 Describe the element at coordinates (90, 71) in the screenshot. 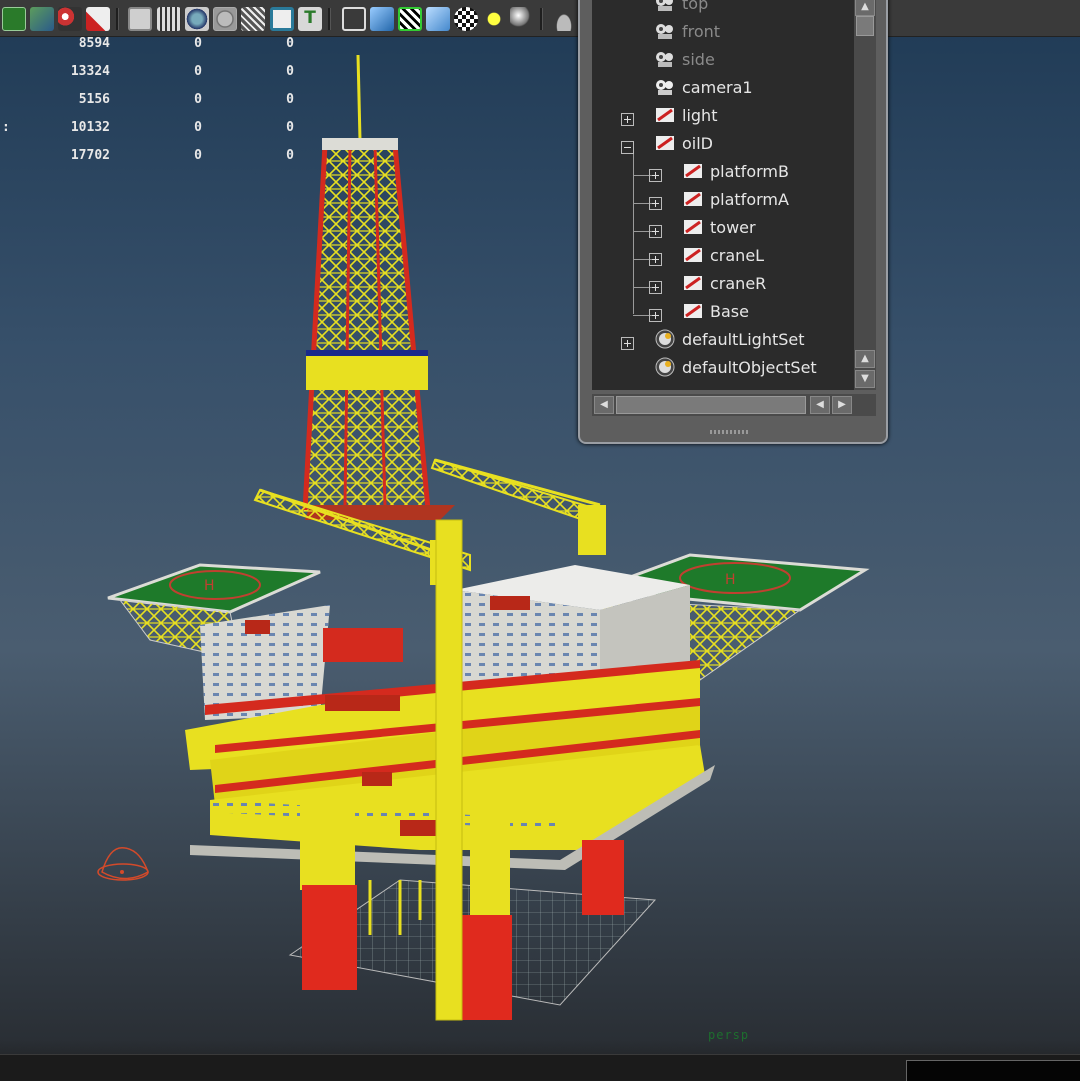

I see `hud-value: 13324` at that location.